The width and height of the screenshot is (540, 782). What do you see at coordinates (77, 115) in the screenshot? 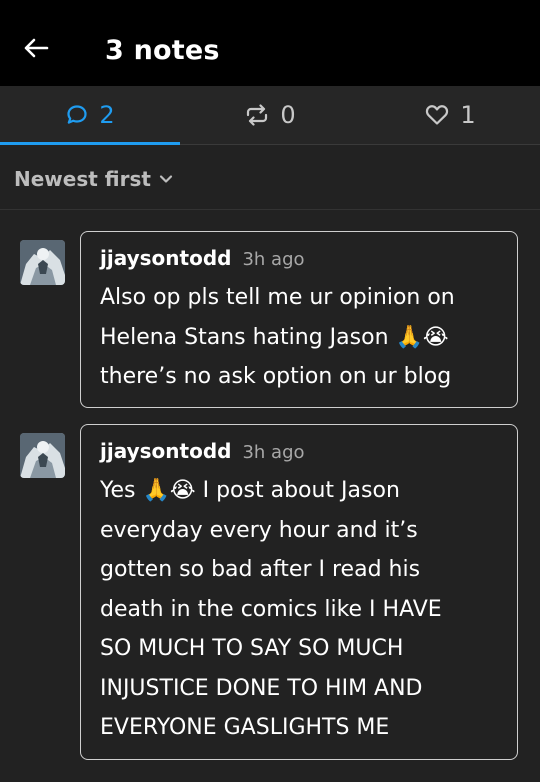
I see `comment-icon` at bounding box center [77, 115].